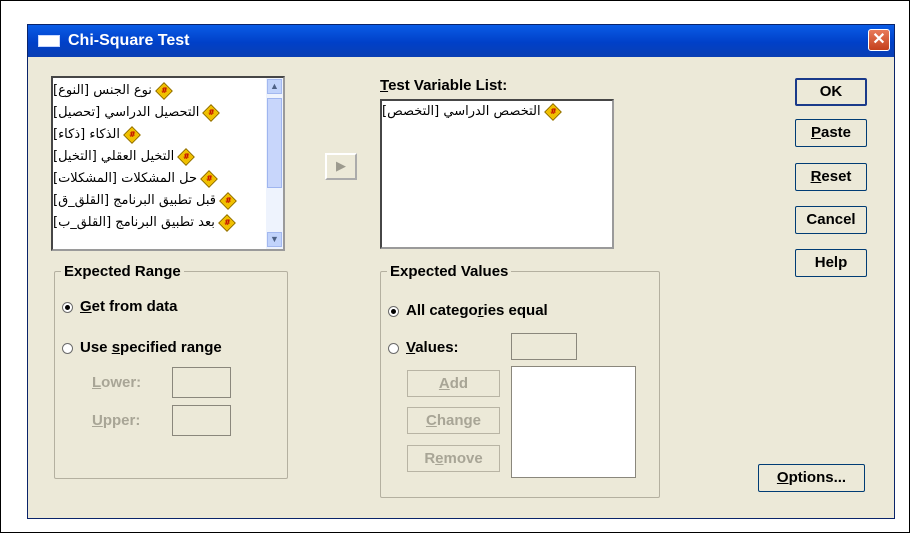 This screenshot has width=910, height=533. Describe the element at coordinates (120, 306) in the screenshot. I see `get-from-data-radio: Get from data` at that location.